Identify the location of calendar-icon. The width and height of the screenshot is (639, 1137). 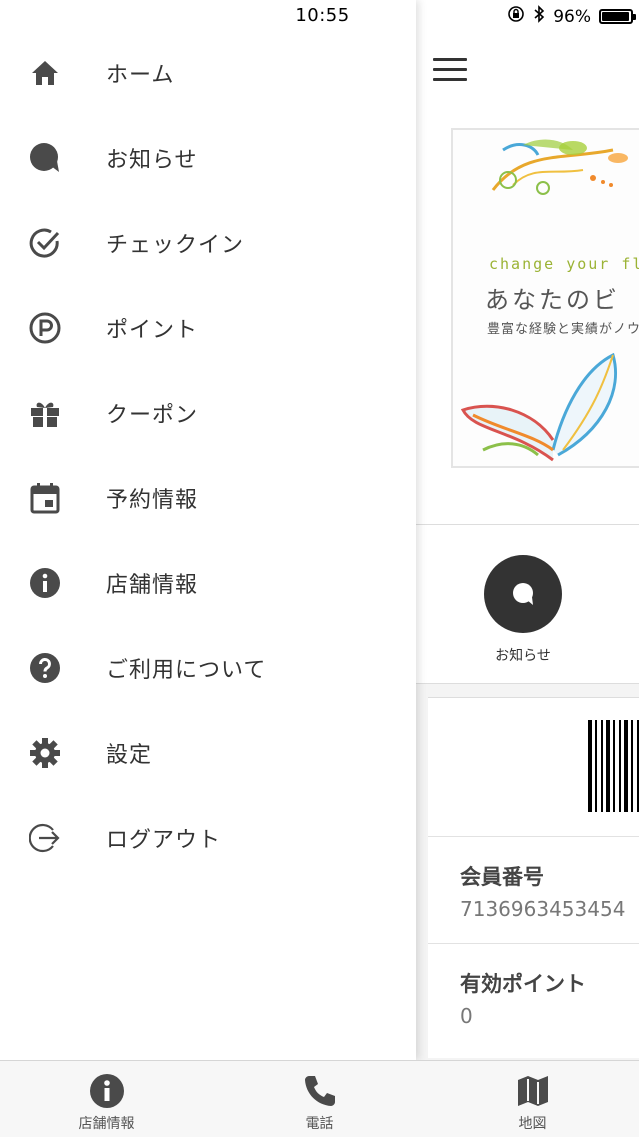
(45, 498).